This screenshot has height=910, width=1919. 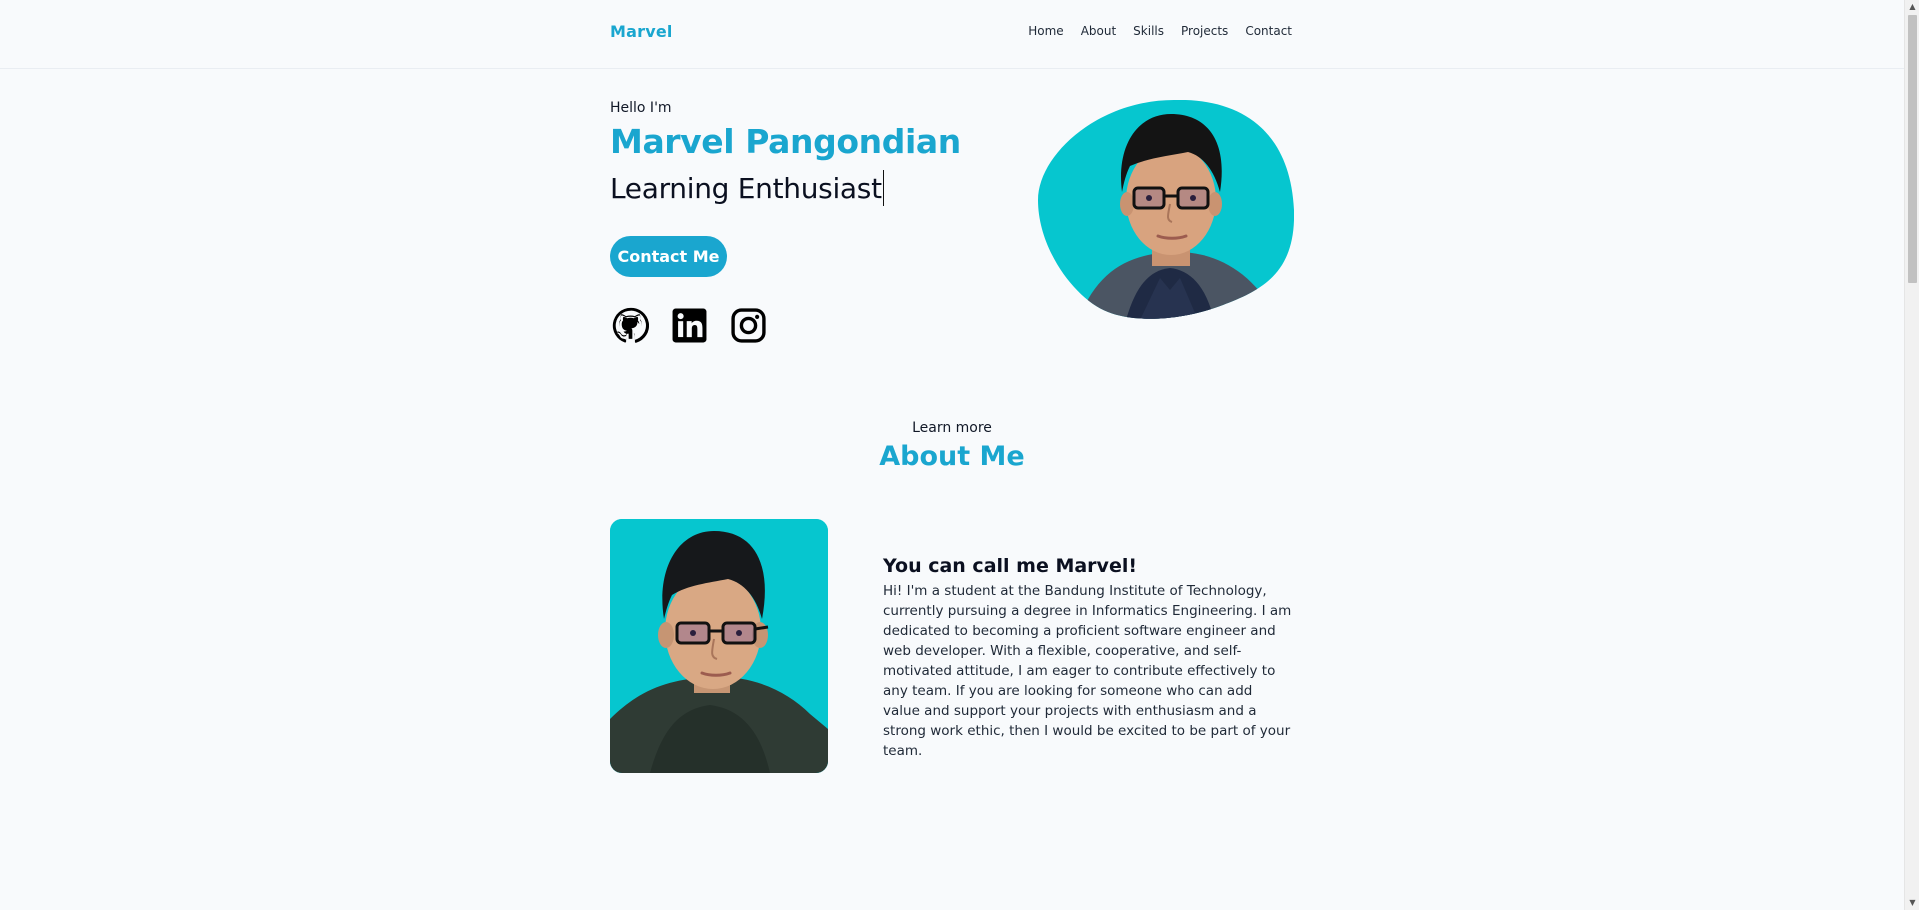 I want to click on instagram-icon, so click(x=748, y=325).